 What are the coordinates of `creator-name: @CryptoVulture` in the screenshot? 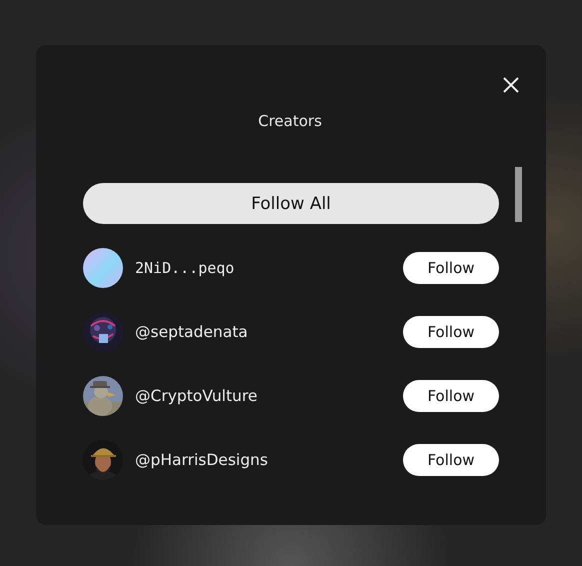 It's located at (196, 396).